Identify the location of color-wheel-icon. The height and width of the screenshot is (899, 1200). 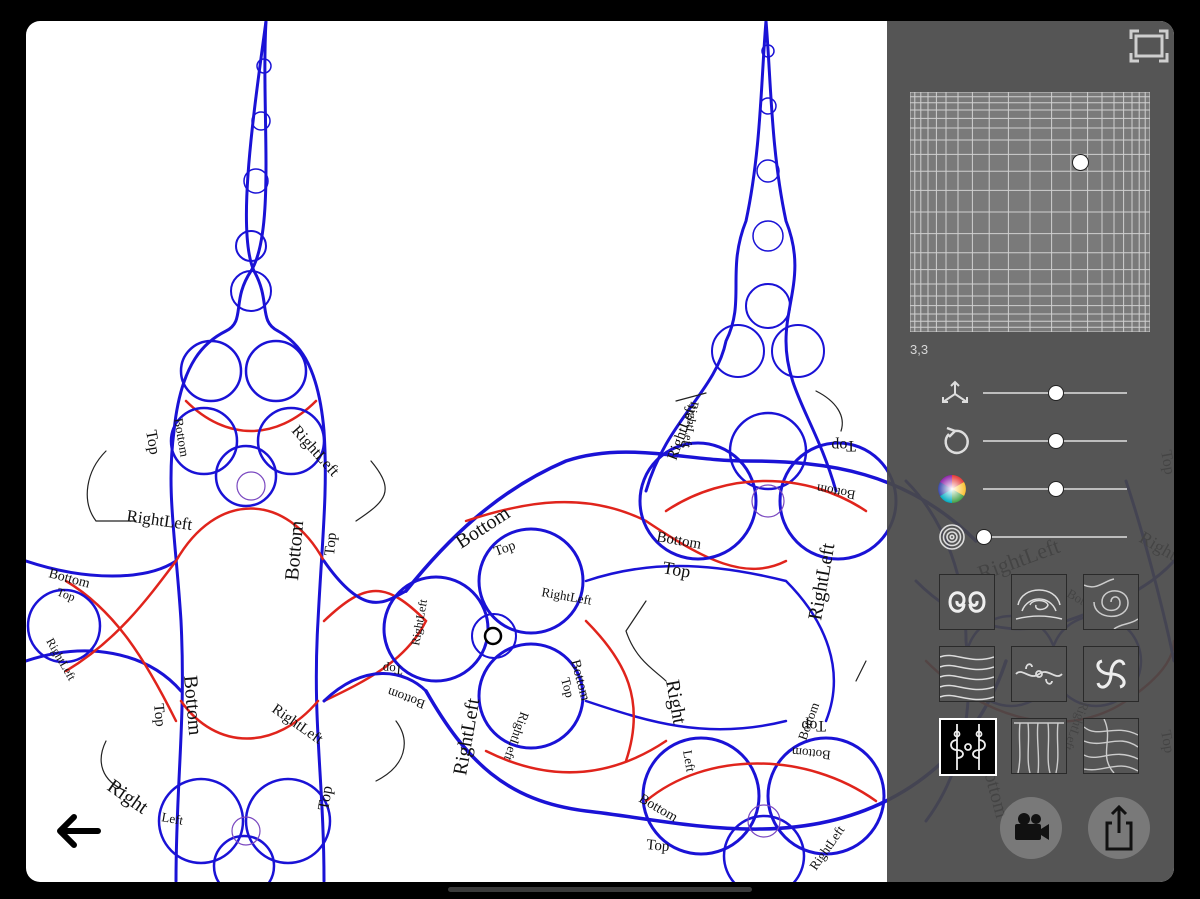
(952, 489).